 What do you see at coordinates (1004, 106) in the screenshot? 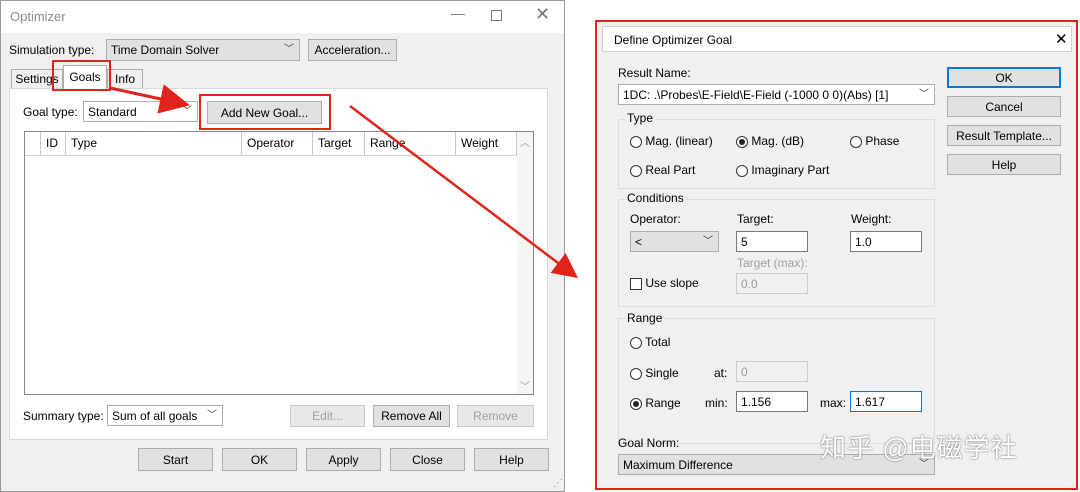
I see `dialog-cancel-button: Cancel` at bounding box center [1004, 106].